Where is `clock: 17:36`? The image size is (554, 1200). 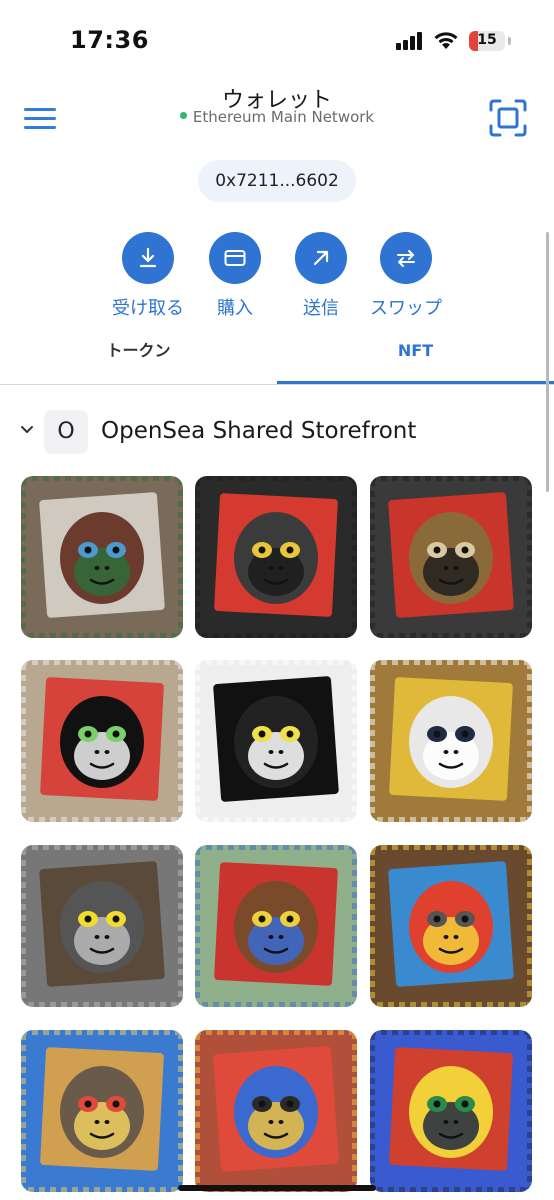
clock: 17:36 is located at coordinates (109, 40).